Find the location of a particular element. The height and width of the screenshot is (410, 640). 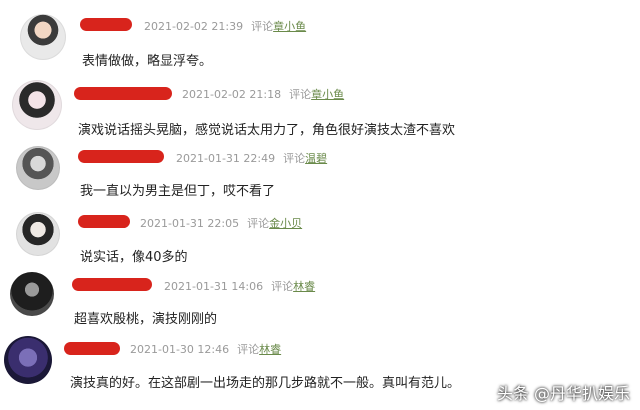

comment-meta: 2021-01-31 14:06 评论林睿 is located at coordinates (239, 286).